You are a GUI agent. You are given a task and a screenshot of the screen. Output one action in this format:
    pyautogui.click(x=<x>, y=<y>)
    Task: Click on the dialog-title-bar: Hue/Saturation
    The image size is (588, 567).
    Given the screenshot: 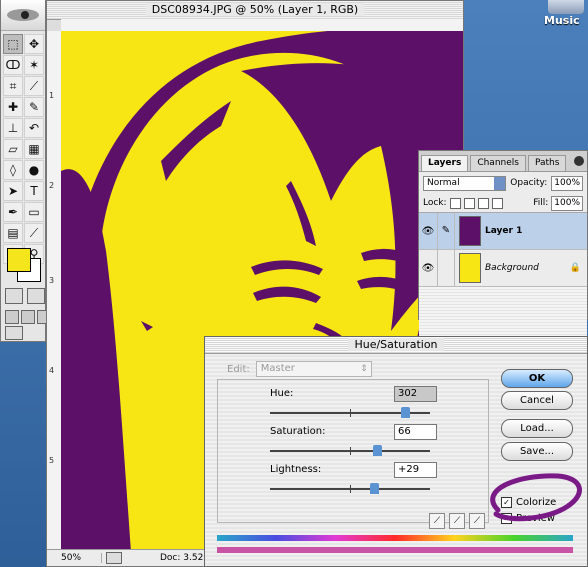 What is the action you would take?
    pyautogui.click(x=396, y=345)
    